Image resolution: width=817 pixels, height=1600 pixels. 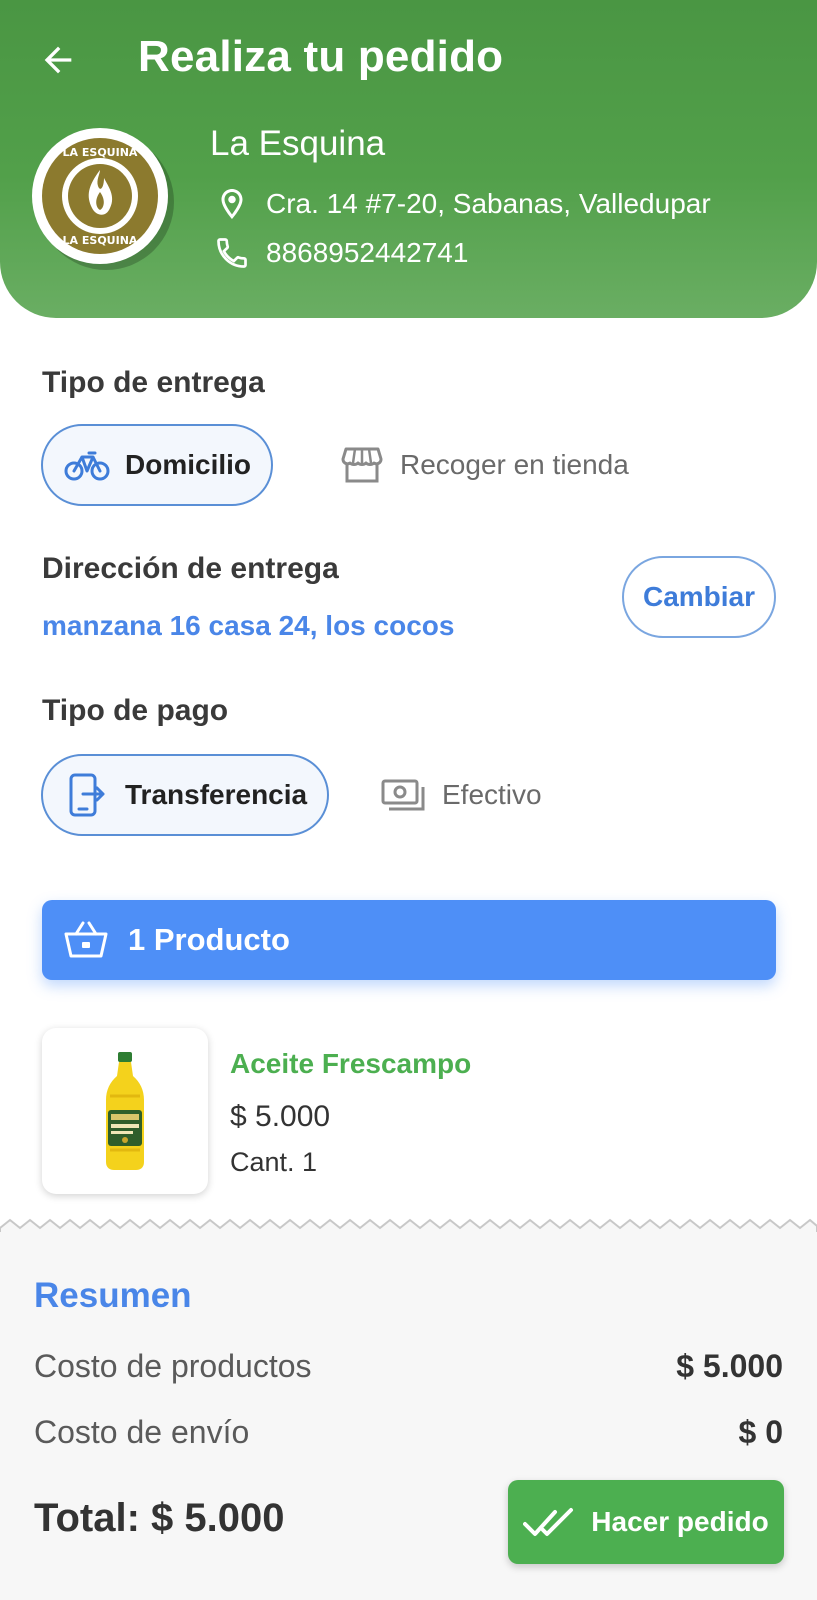 I want to click on delivery-option-label: Recoger en tienda, so click(x=514, y=464).